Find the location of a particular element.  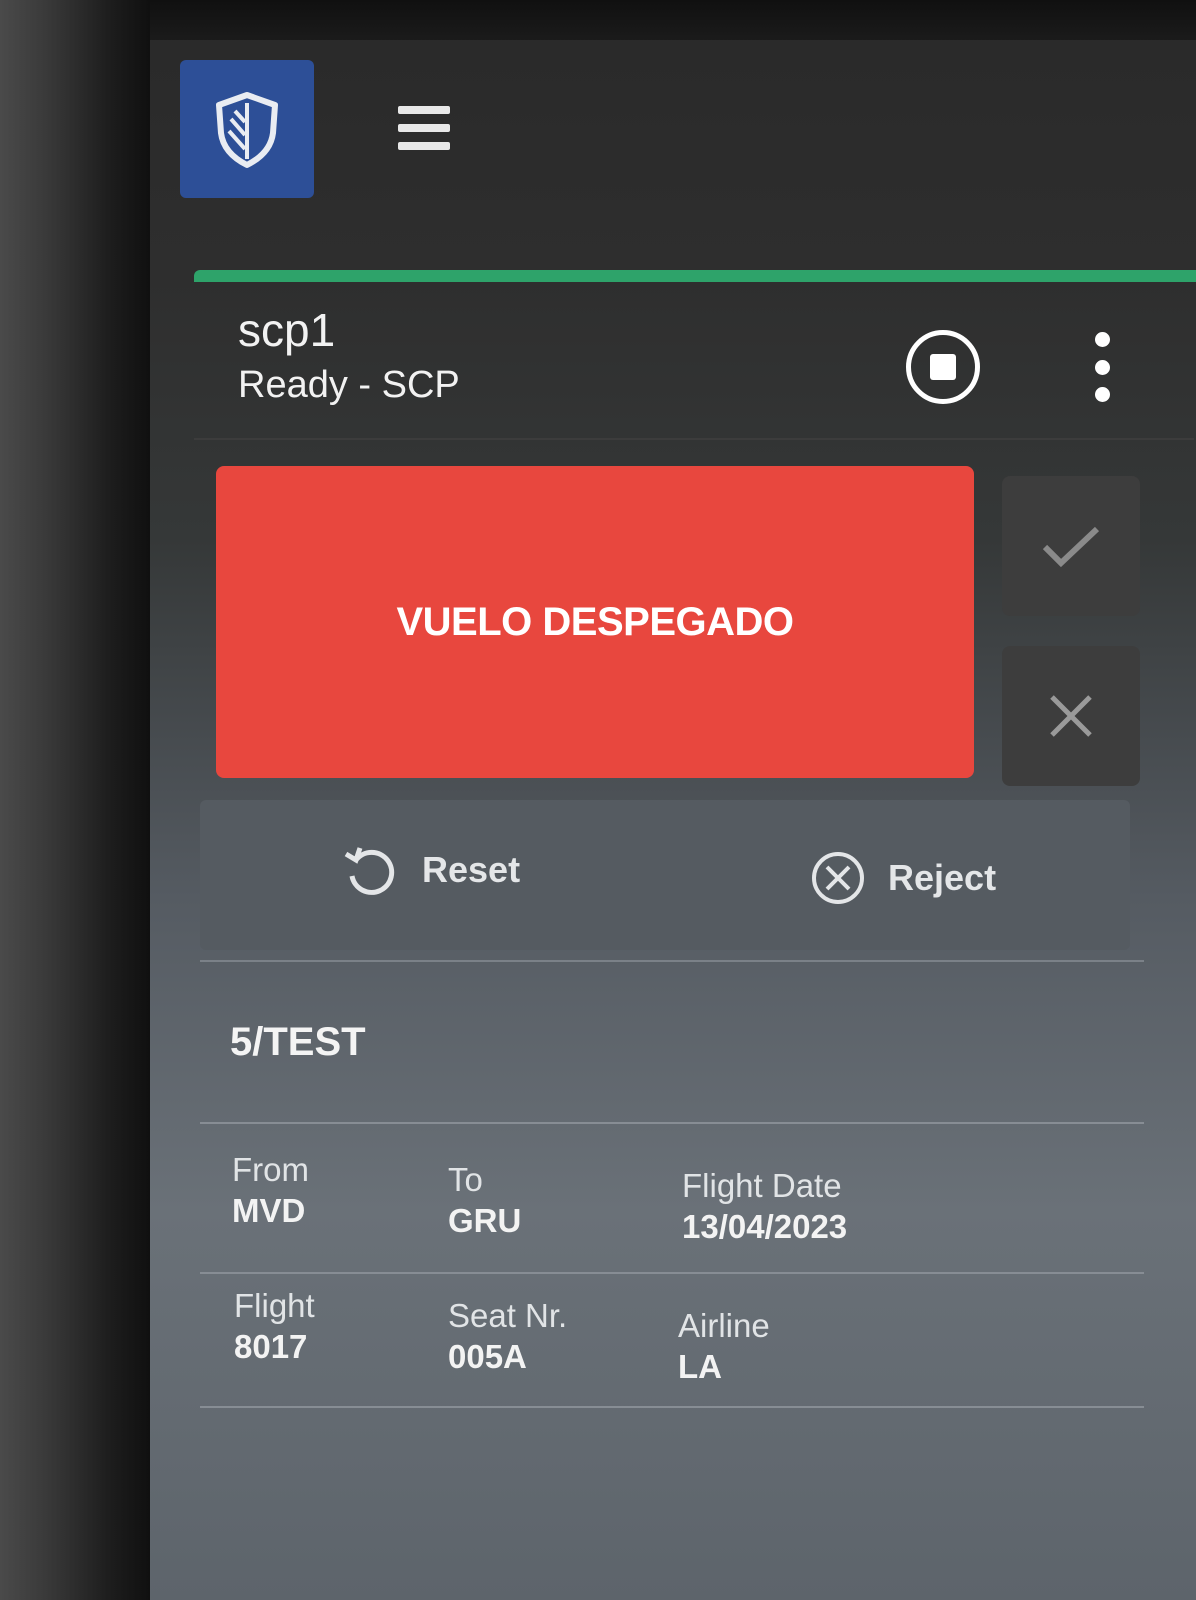

seat-field: Seat Nr. 005A is located at coordinates (507, 1337).